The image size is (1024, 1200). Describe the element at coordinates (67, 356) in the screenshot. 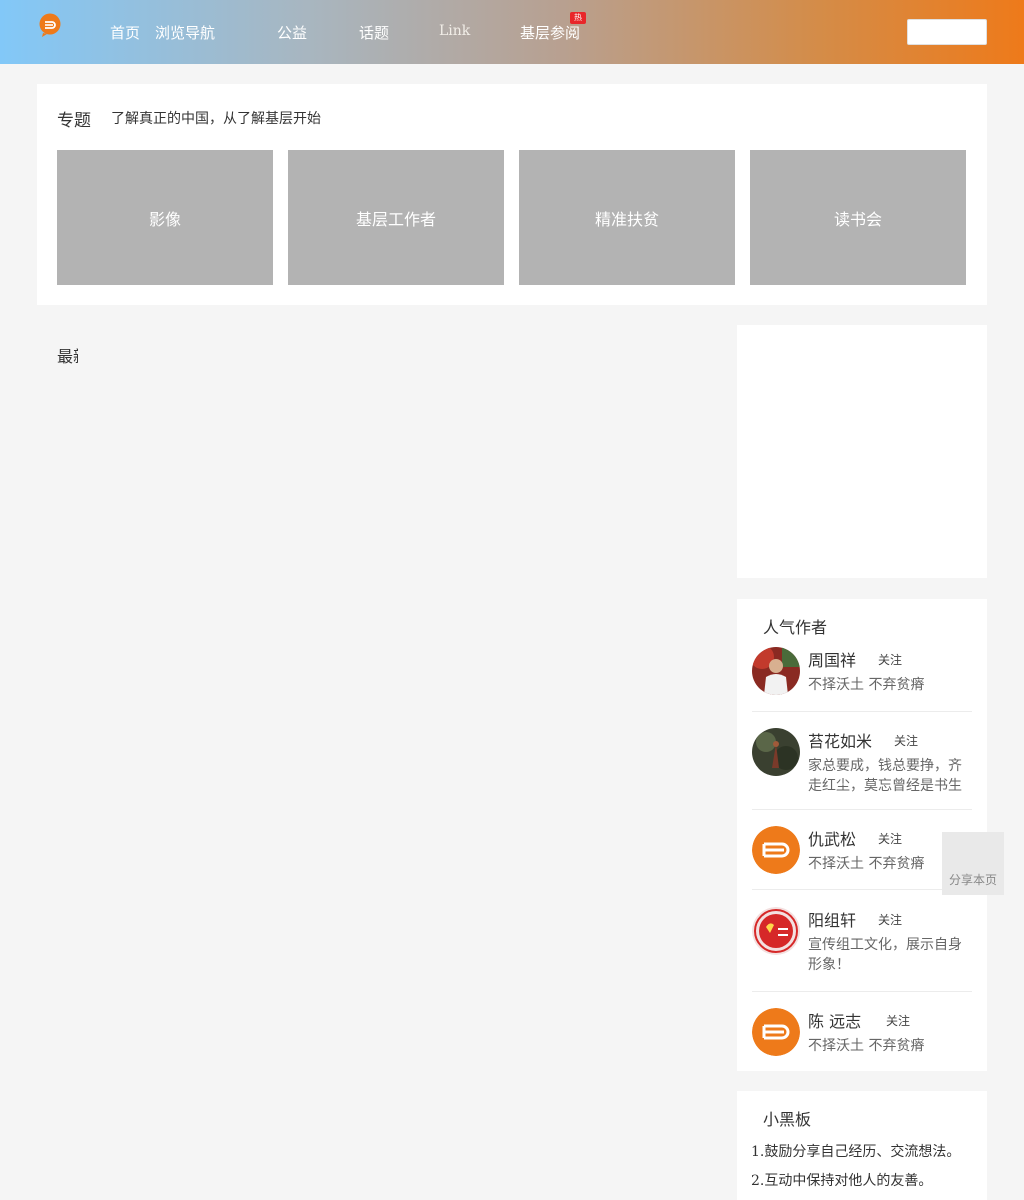

I see `latest-title: 最新` at that location.